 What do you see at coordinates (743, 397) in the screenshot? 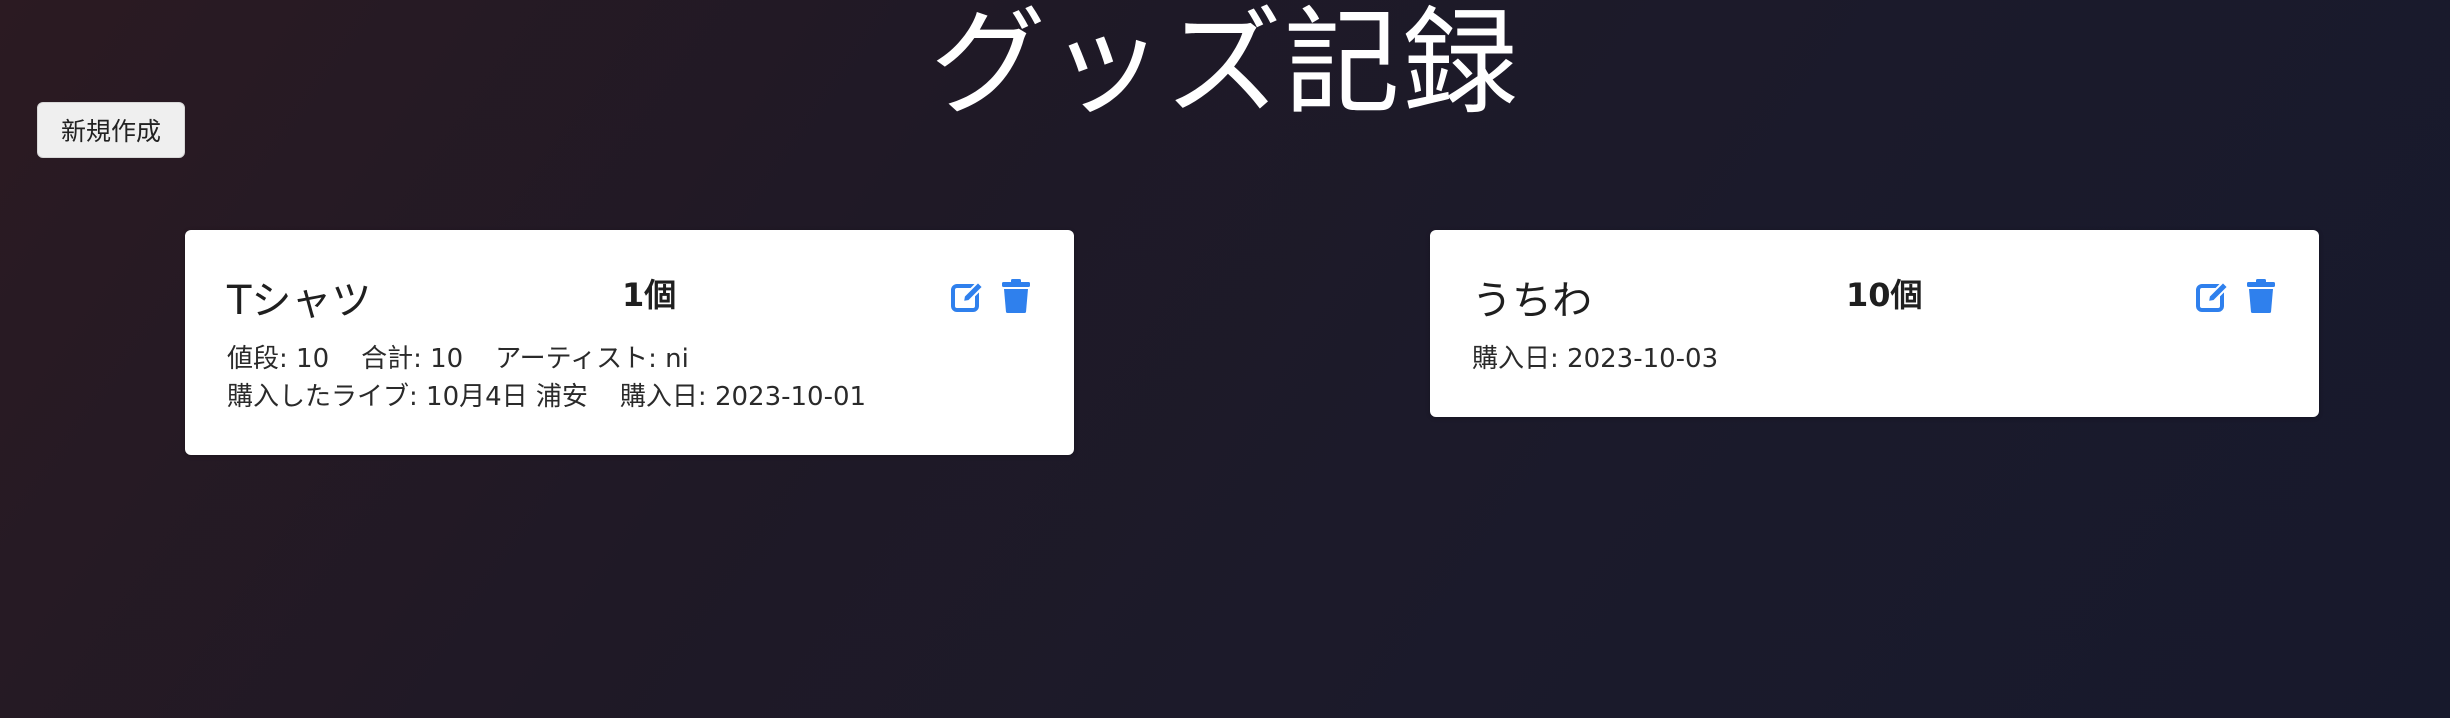
I see `item-date: 購入日: 2023-10-01` at bounding box center [743, 397].